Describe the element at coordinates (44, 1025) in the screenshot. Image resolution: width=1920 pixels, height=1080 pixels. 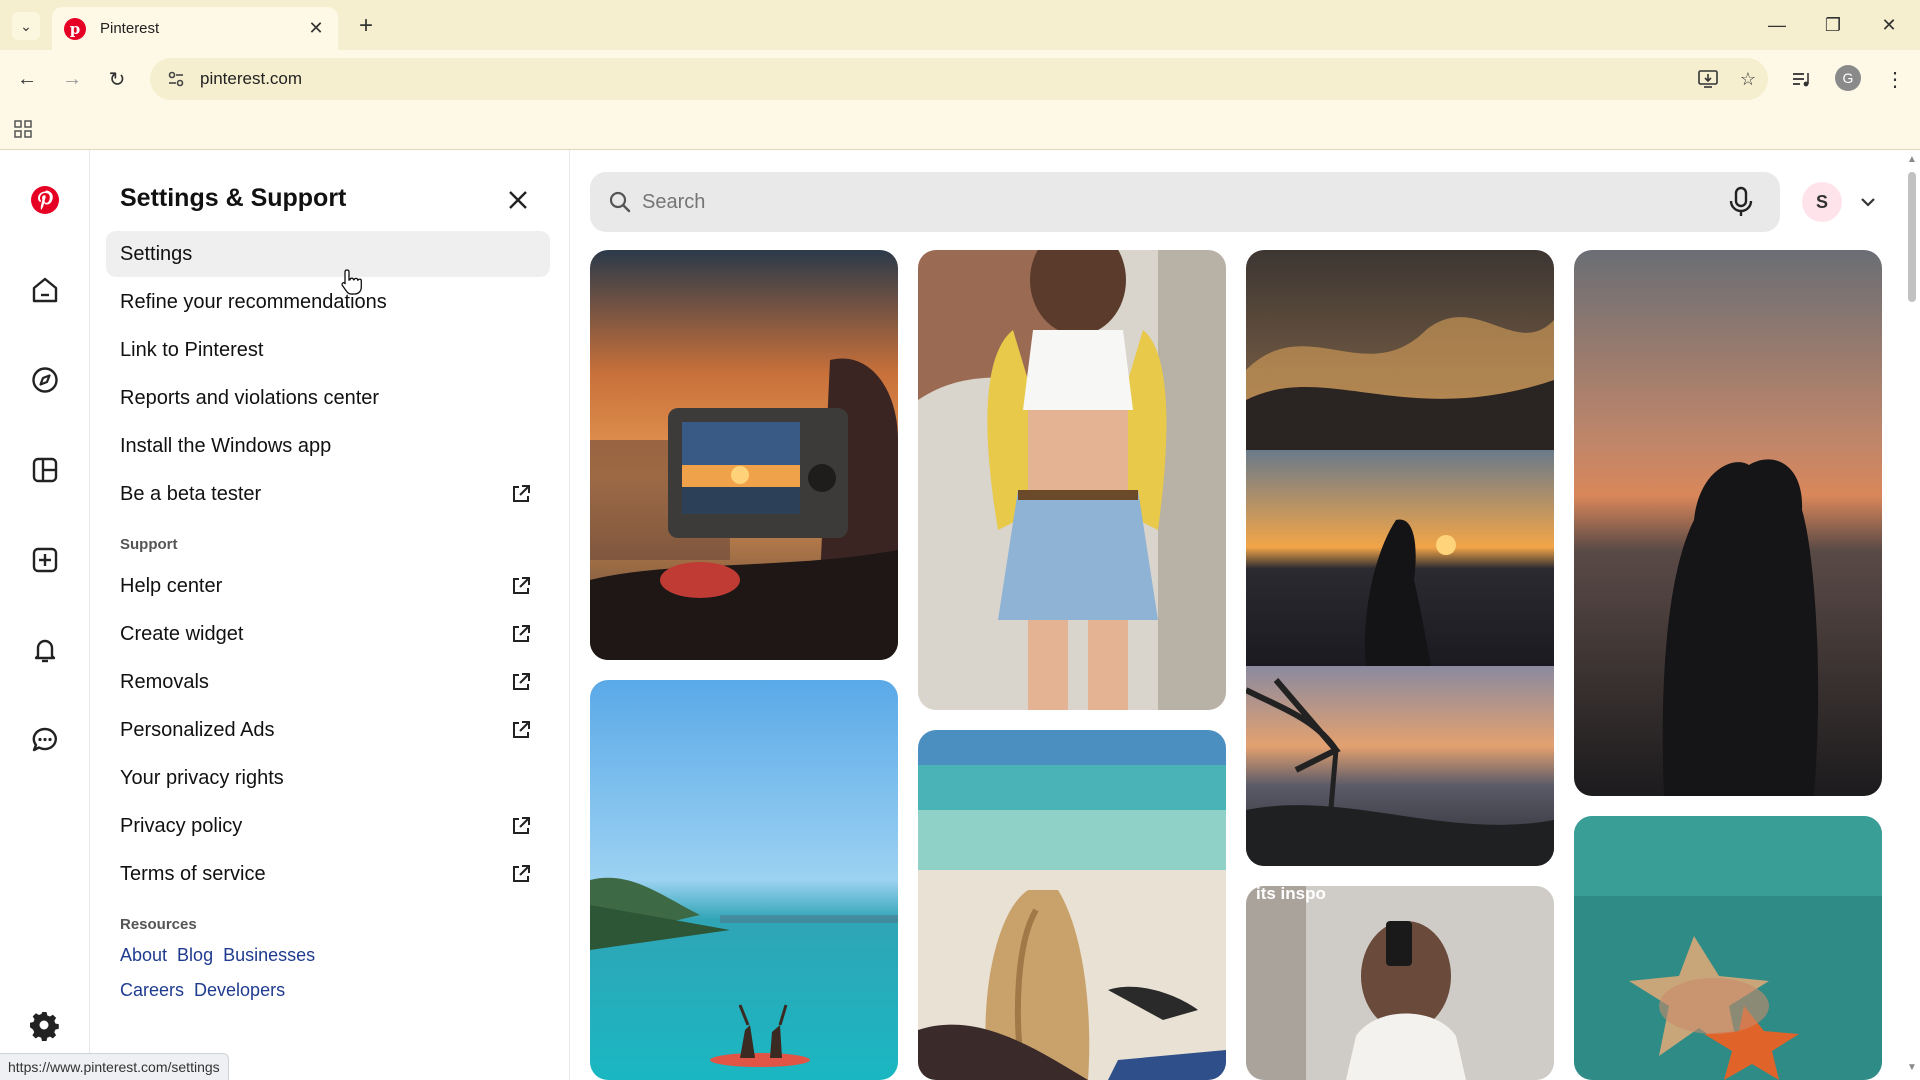
I see `settings-gear-icon` at that location.